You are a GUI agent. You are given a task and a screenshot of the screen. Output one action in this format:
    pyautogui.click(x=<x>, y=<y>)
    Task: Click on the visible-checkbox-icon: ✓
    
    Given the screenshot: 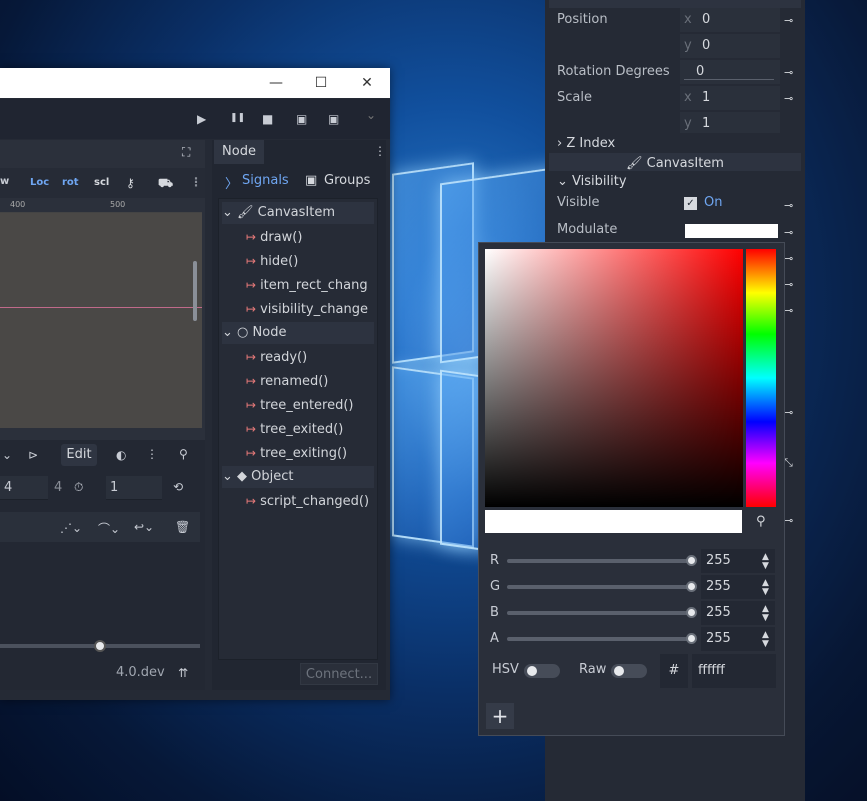 What is the action you would take?
    pyautogui.click(x=690, y=203)
    